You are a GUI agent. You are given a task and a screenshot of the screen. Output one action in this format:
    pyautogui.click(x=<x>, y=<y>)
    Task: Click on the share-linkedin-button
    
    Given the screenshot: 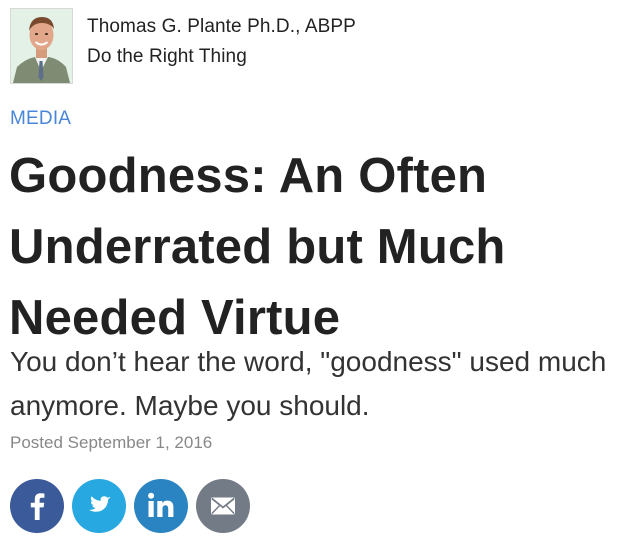 What is the action you would take?
    pyautogui.click(x=161, y=506)
    